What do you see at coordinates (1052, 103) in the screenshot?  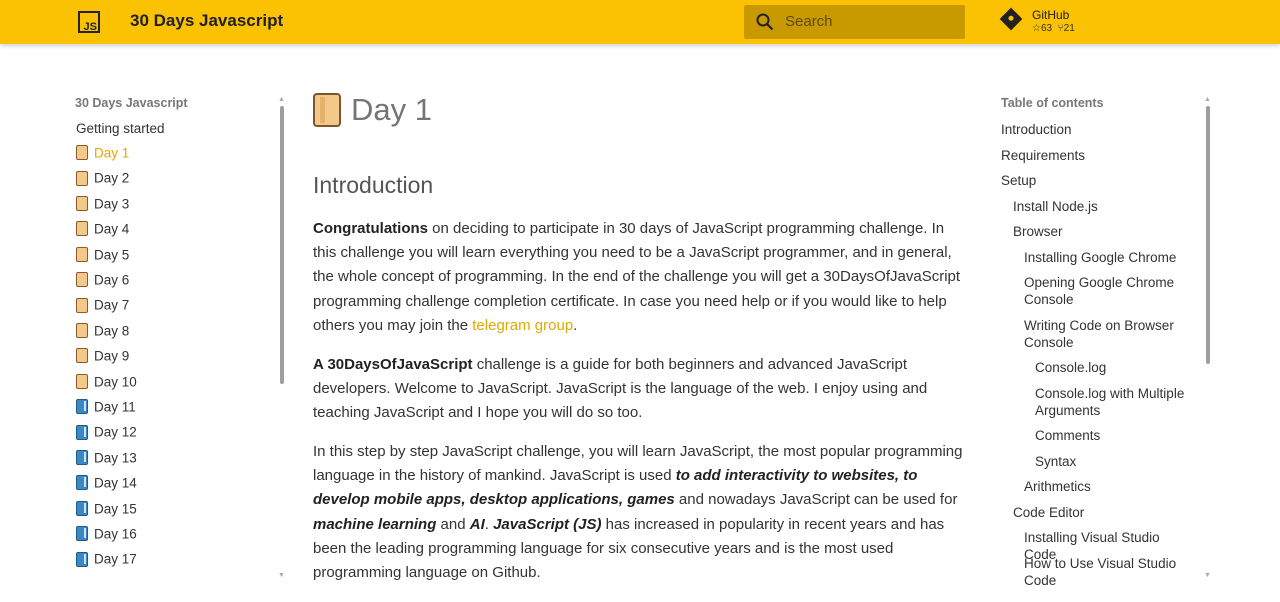 I see `toc-title: Table of contents` at bounding box center [1052, 103].